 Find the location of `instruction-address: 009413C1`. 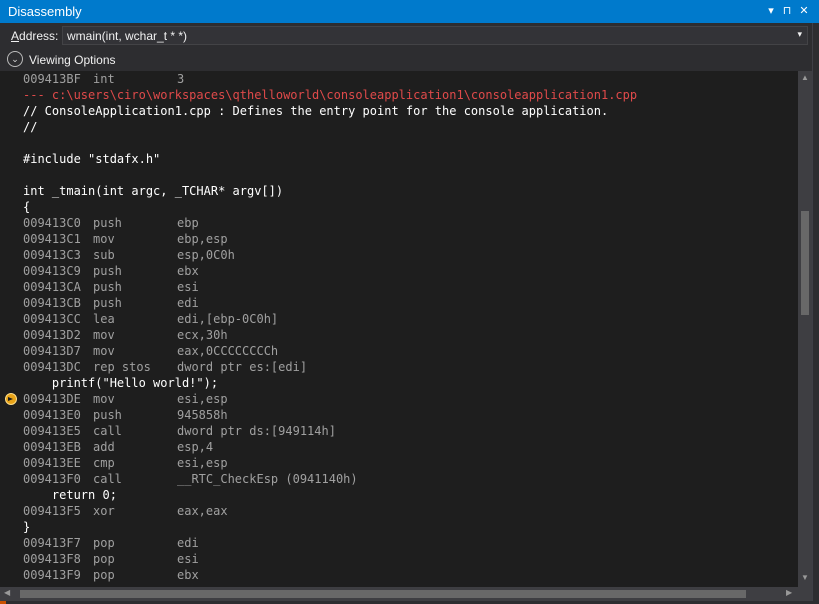

instruction-address: 009413C1 is located at coordinates (52, 239).